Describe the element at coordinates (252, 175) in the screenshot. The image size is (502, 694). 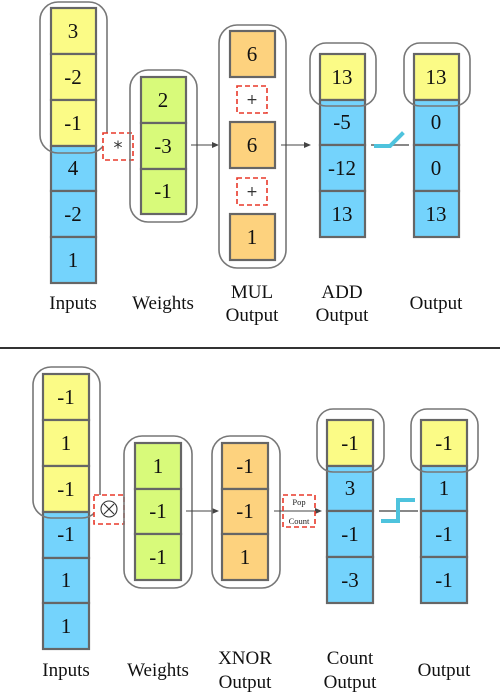
I see `top-mul-column: 6 6 1 + + MUL Output` at that location.